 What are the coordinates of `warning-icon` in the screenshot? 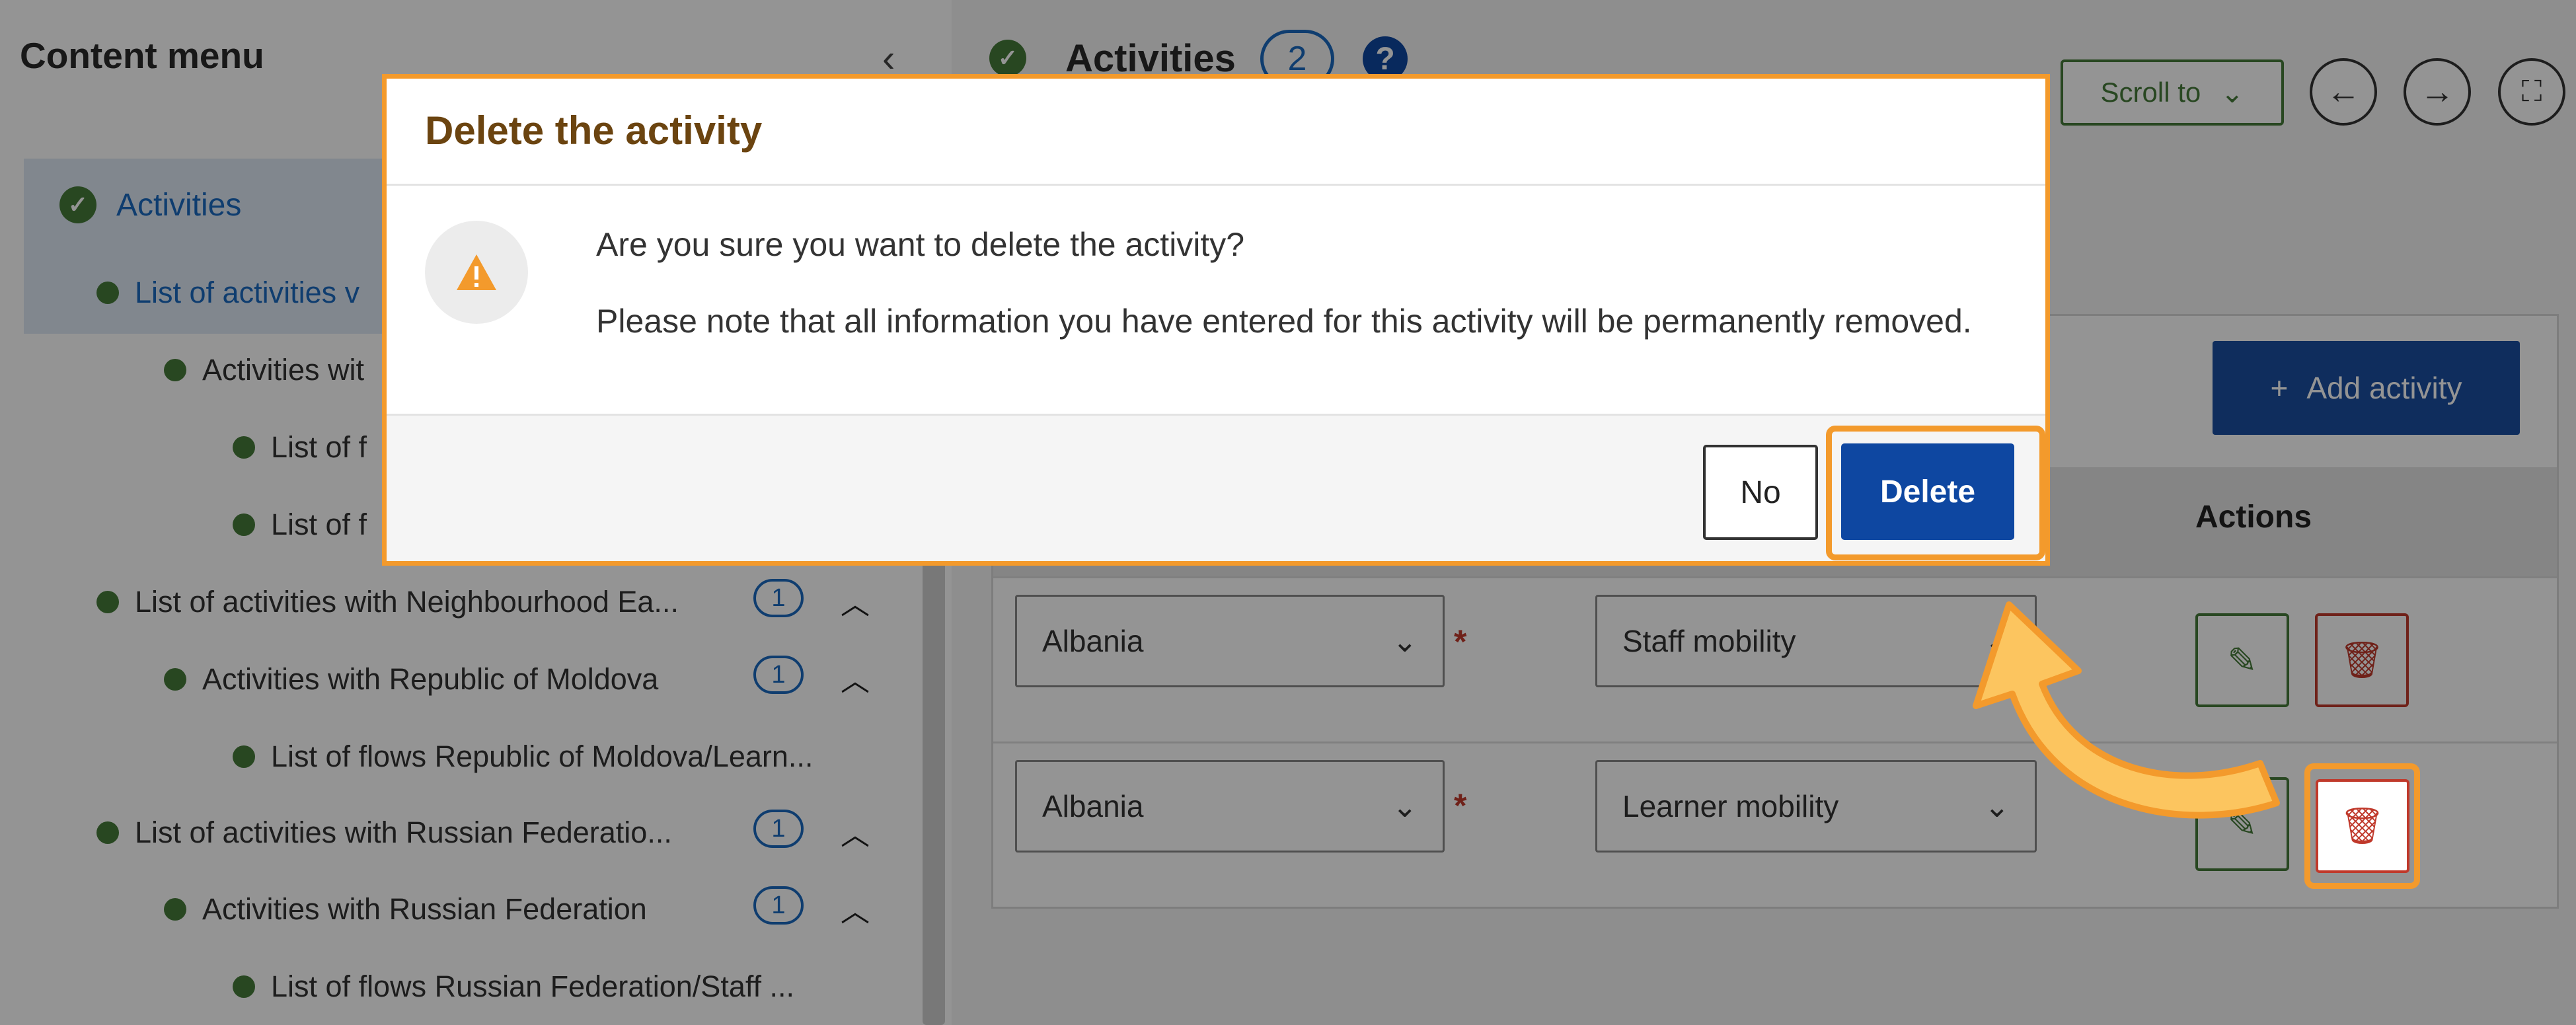 It's located at (476, 272).